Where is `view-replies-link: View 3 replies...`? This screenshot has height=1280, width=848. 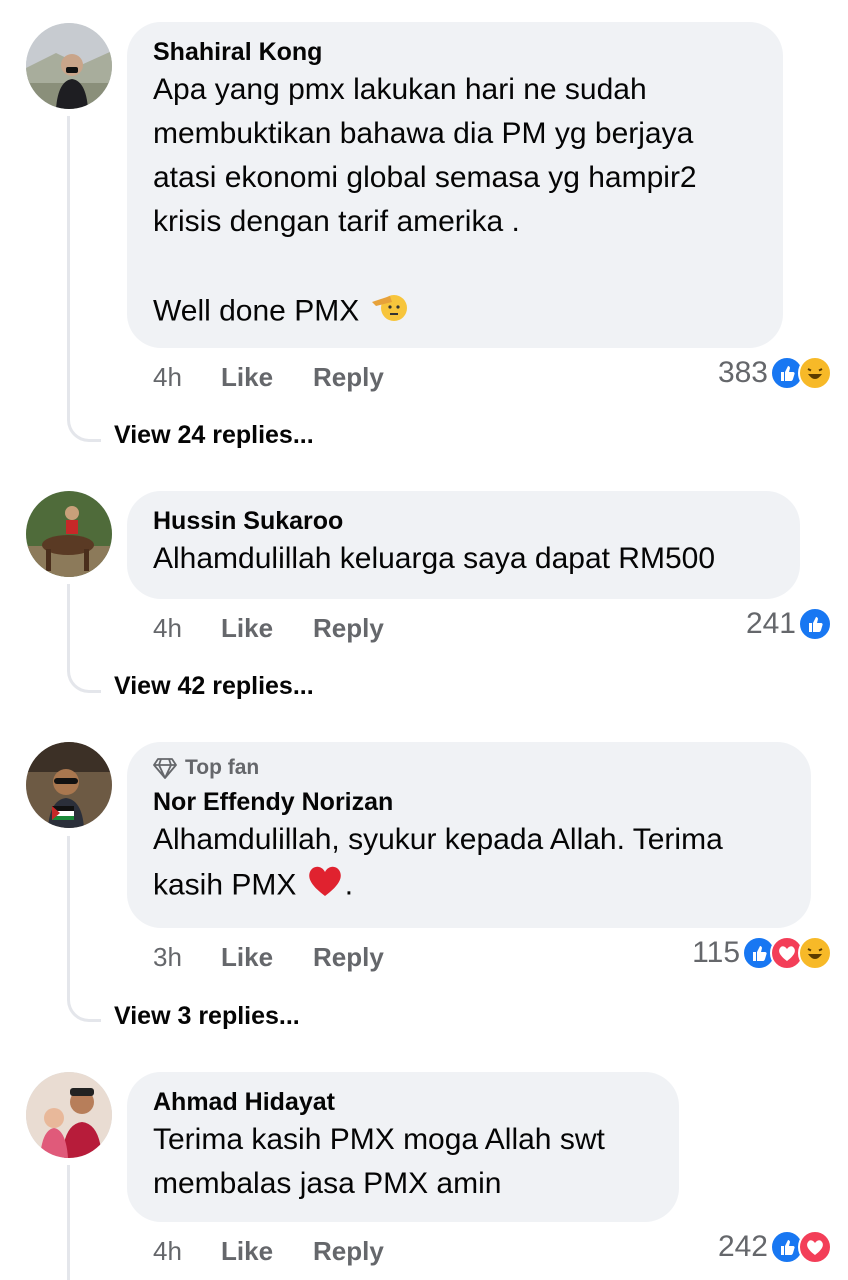 view-replies-link: View 3 replies... is located at coordinates (207, 1016).